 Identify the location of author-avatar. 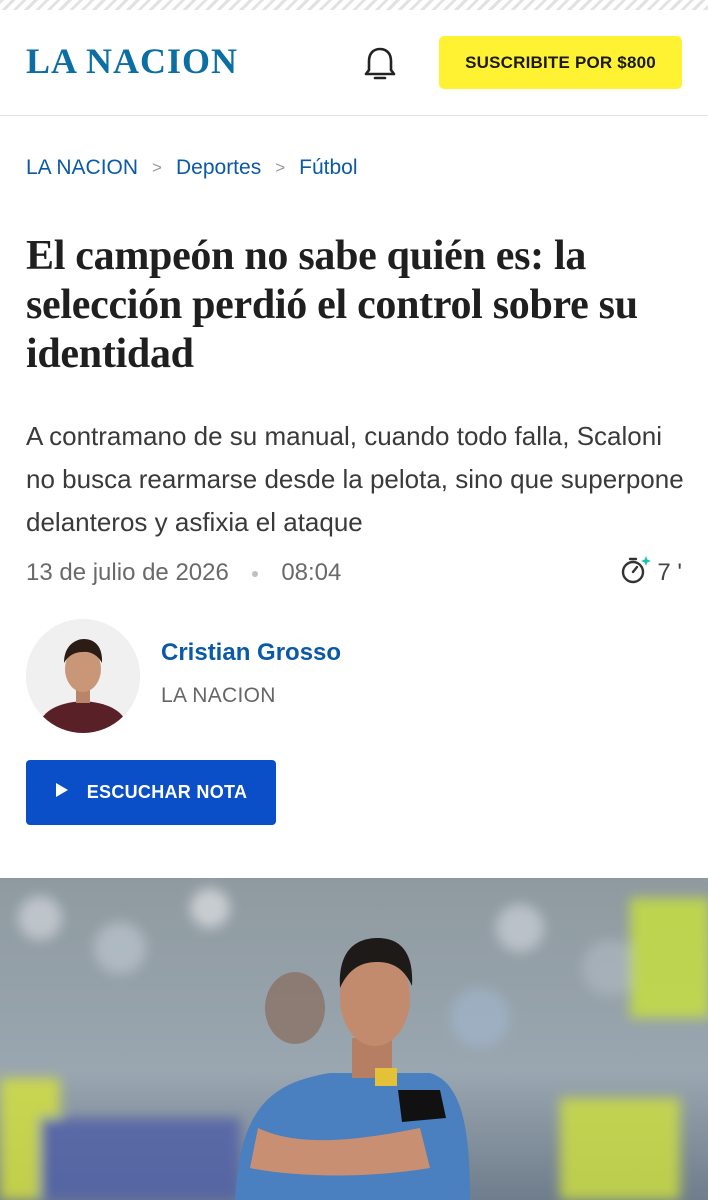
(83, 676).